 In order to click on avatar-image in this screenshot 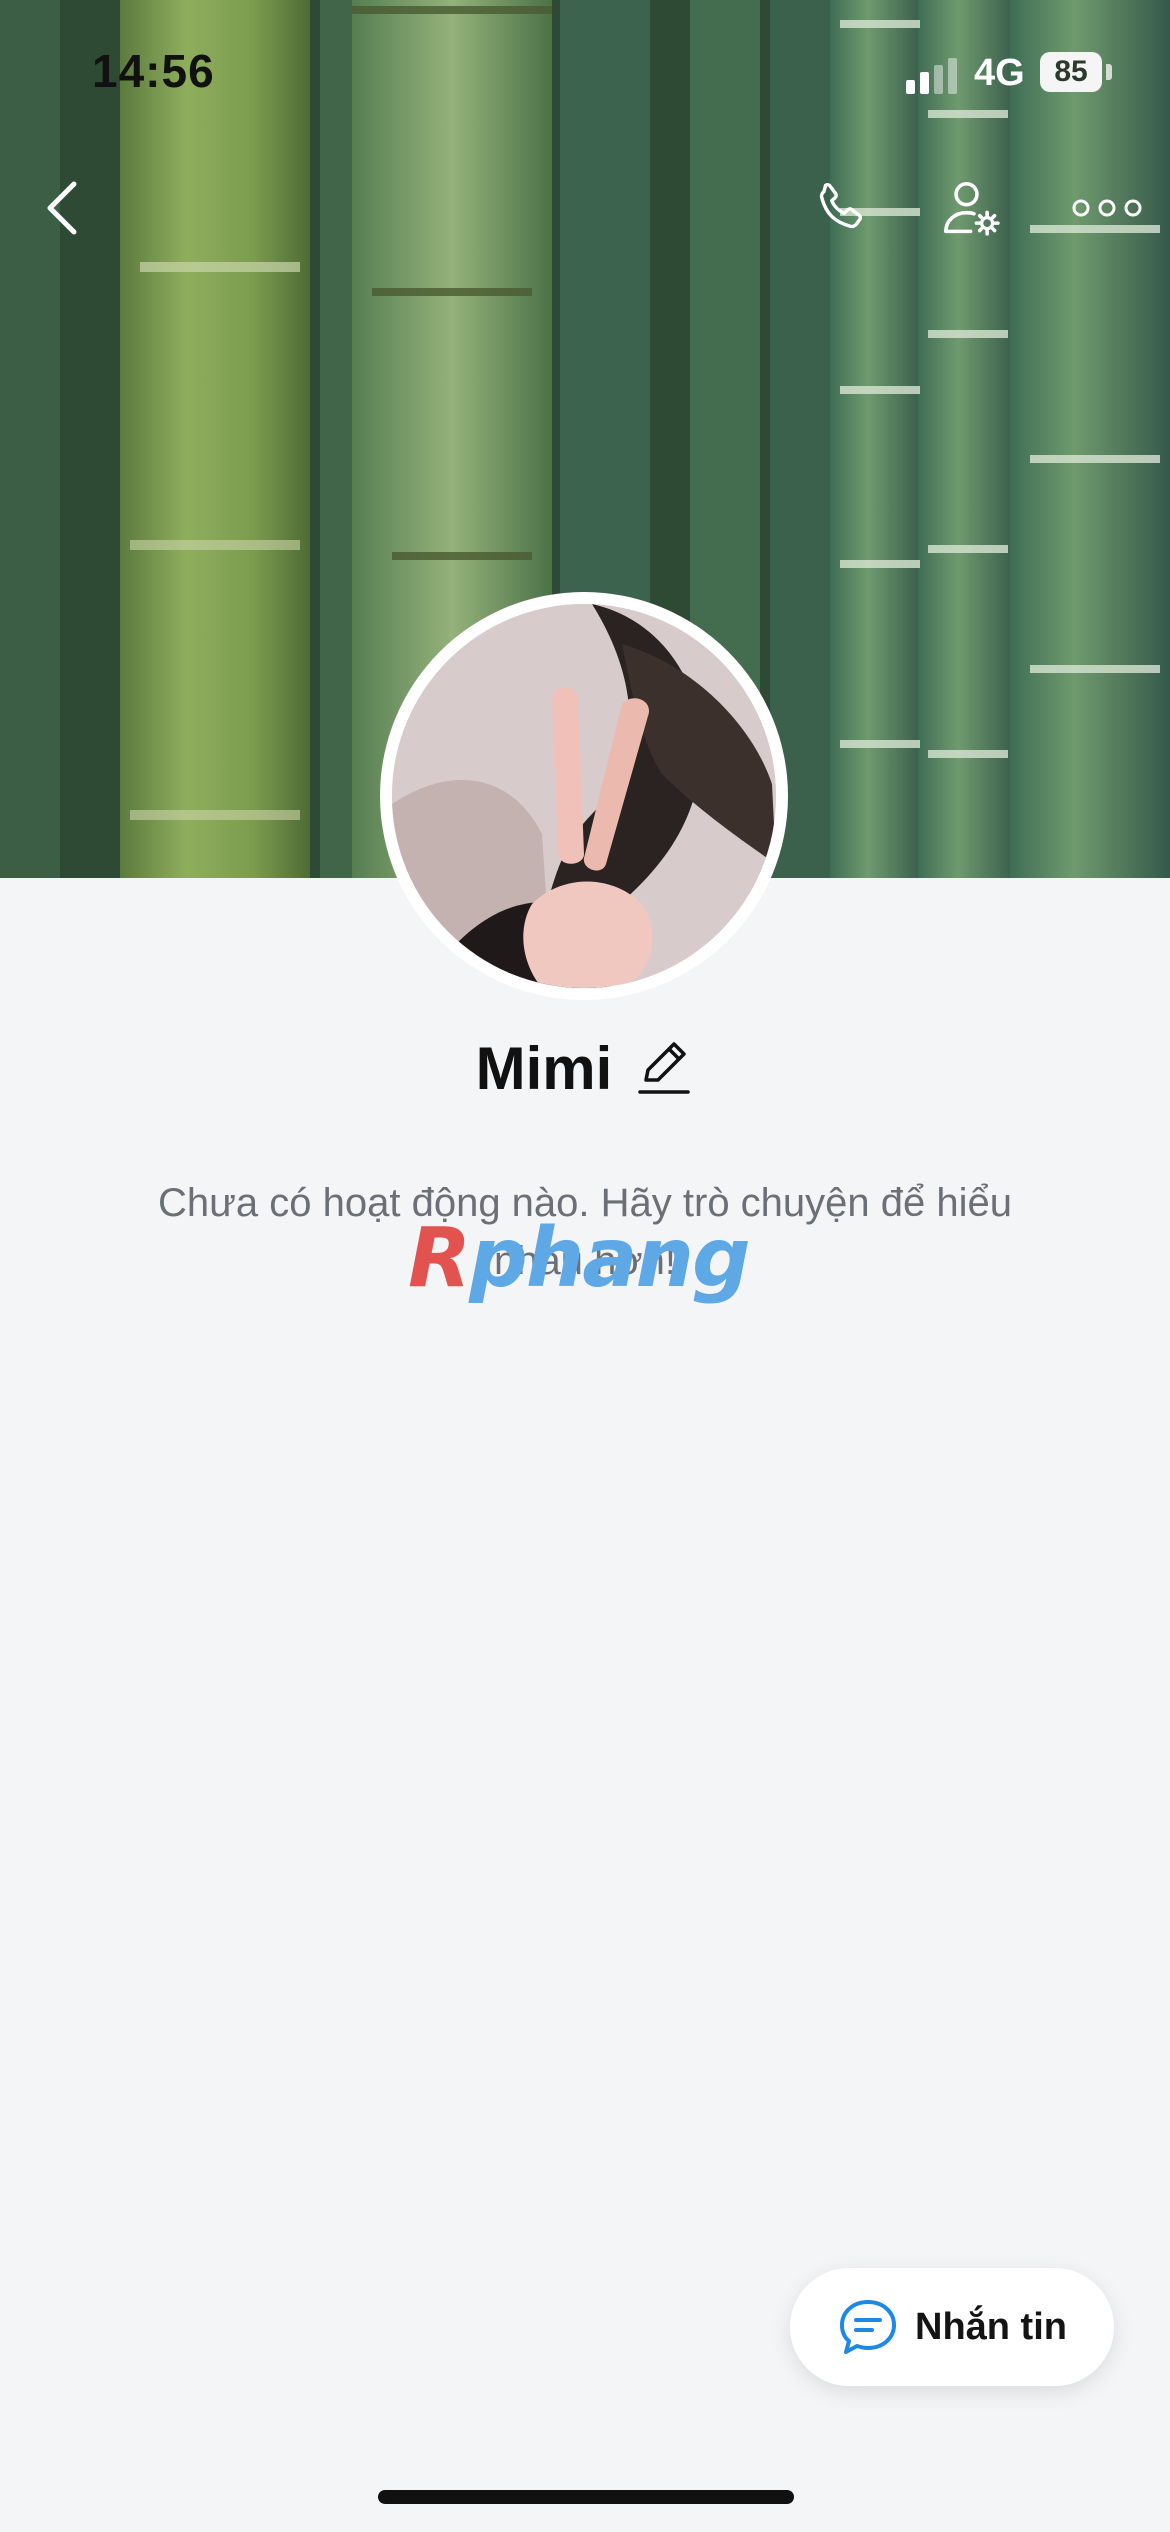, I will do `click(584, 796)`.